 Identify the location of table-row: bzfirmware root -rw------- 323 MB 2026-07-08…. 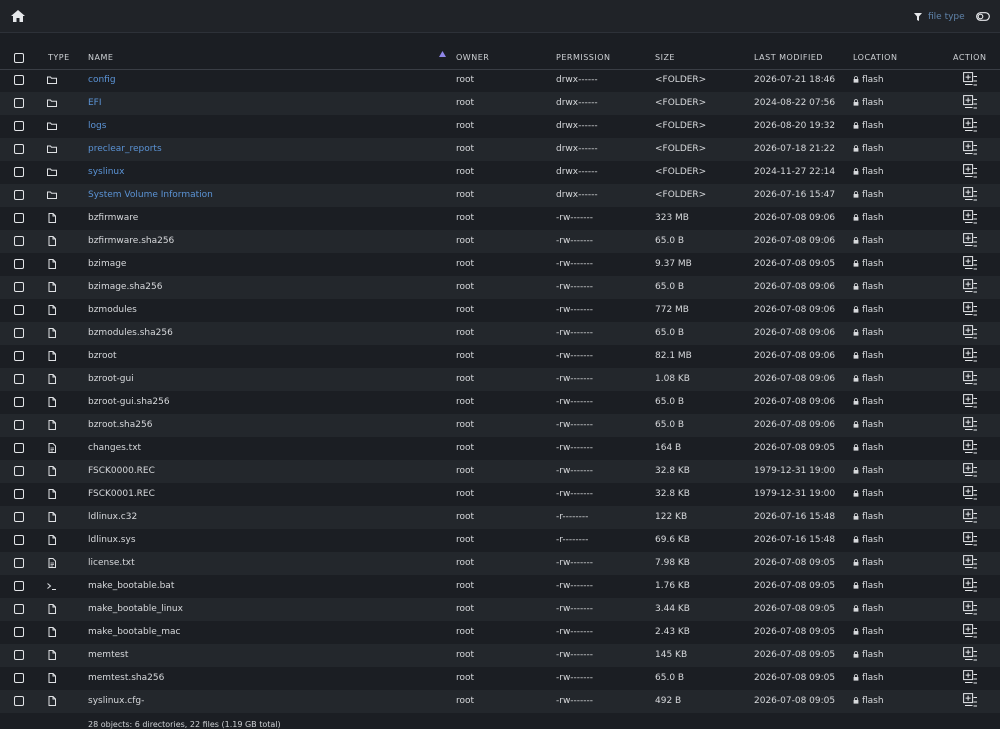
(500, 218).